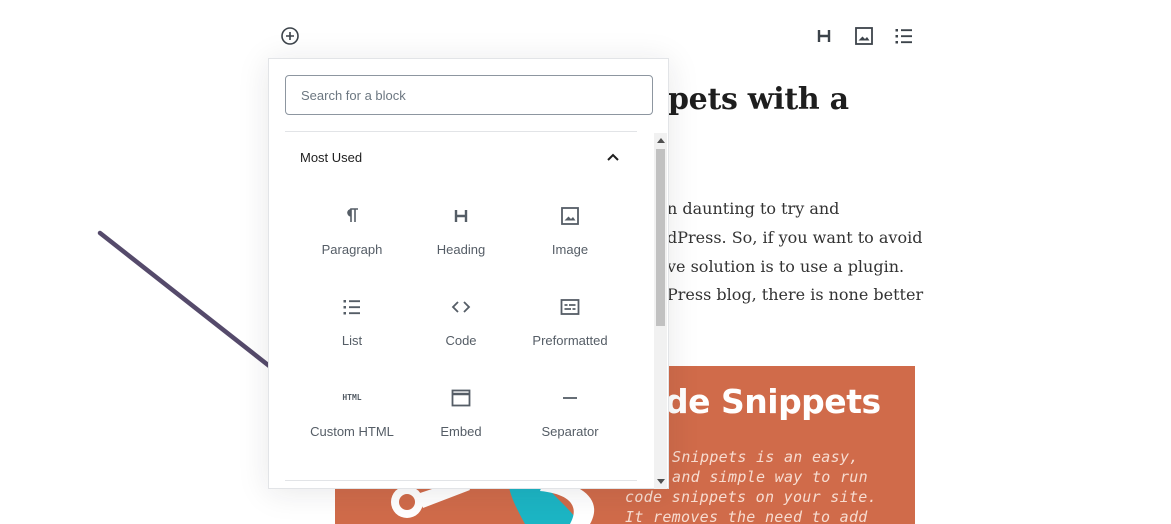 Image resolution: width=1171 pixels, height=524 pixels. What do you see at coordinates (661, 481) in the screenshot?
I see `scroll-down-arrow` at bounding box center [661, 481].